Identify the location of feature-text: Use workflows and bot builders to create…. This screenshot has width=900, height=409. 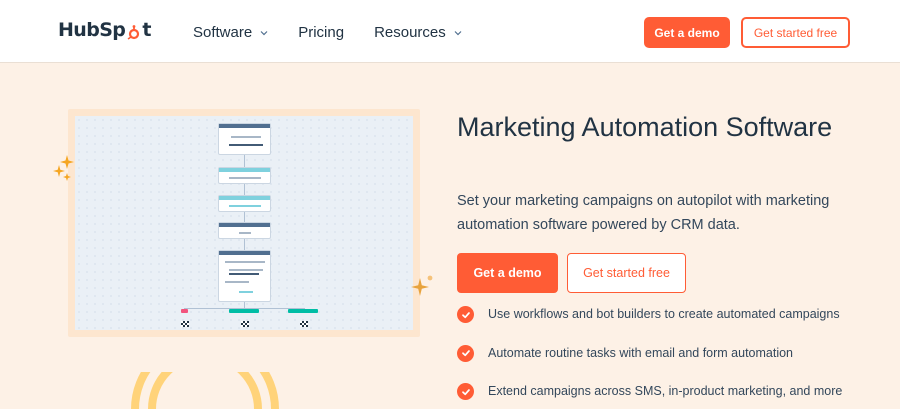
(664, 314).